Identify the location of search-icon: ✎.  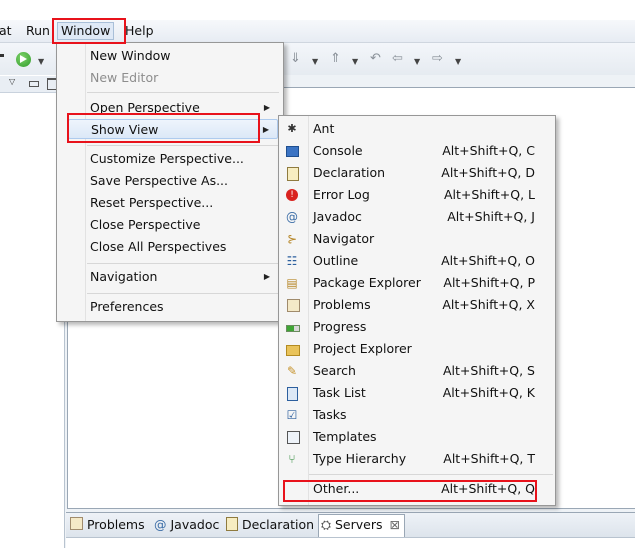
(292, 371).